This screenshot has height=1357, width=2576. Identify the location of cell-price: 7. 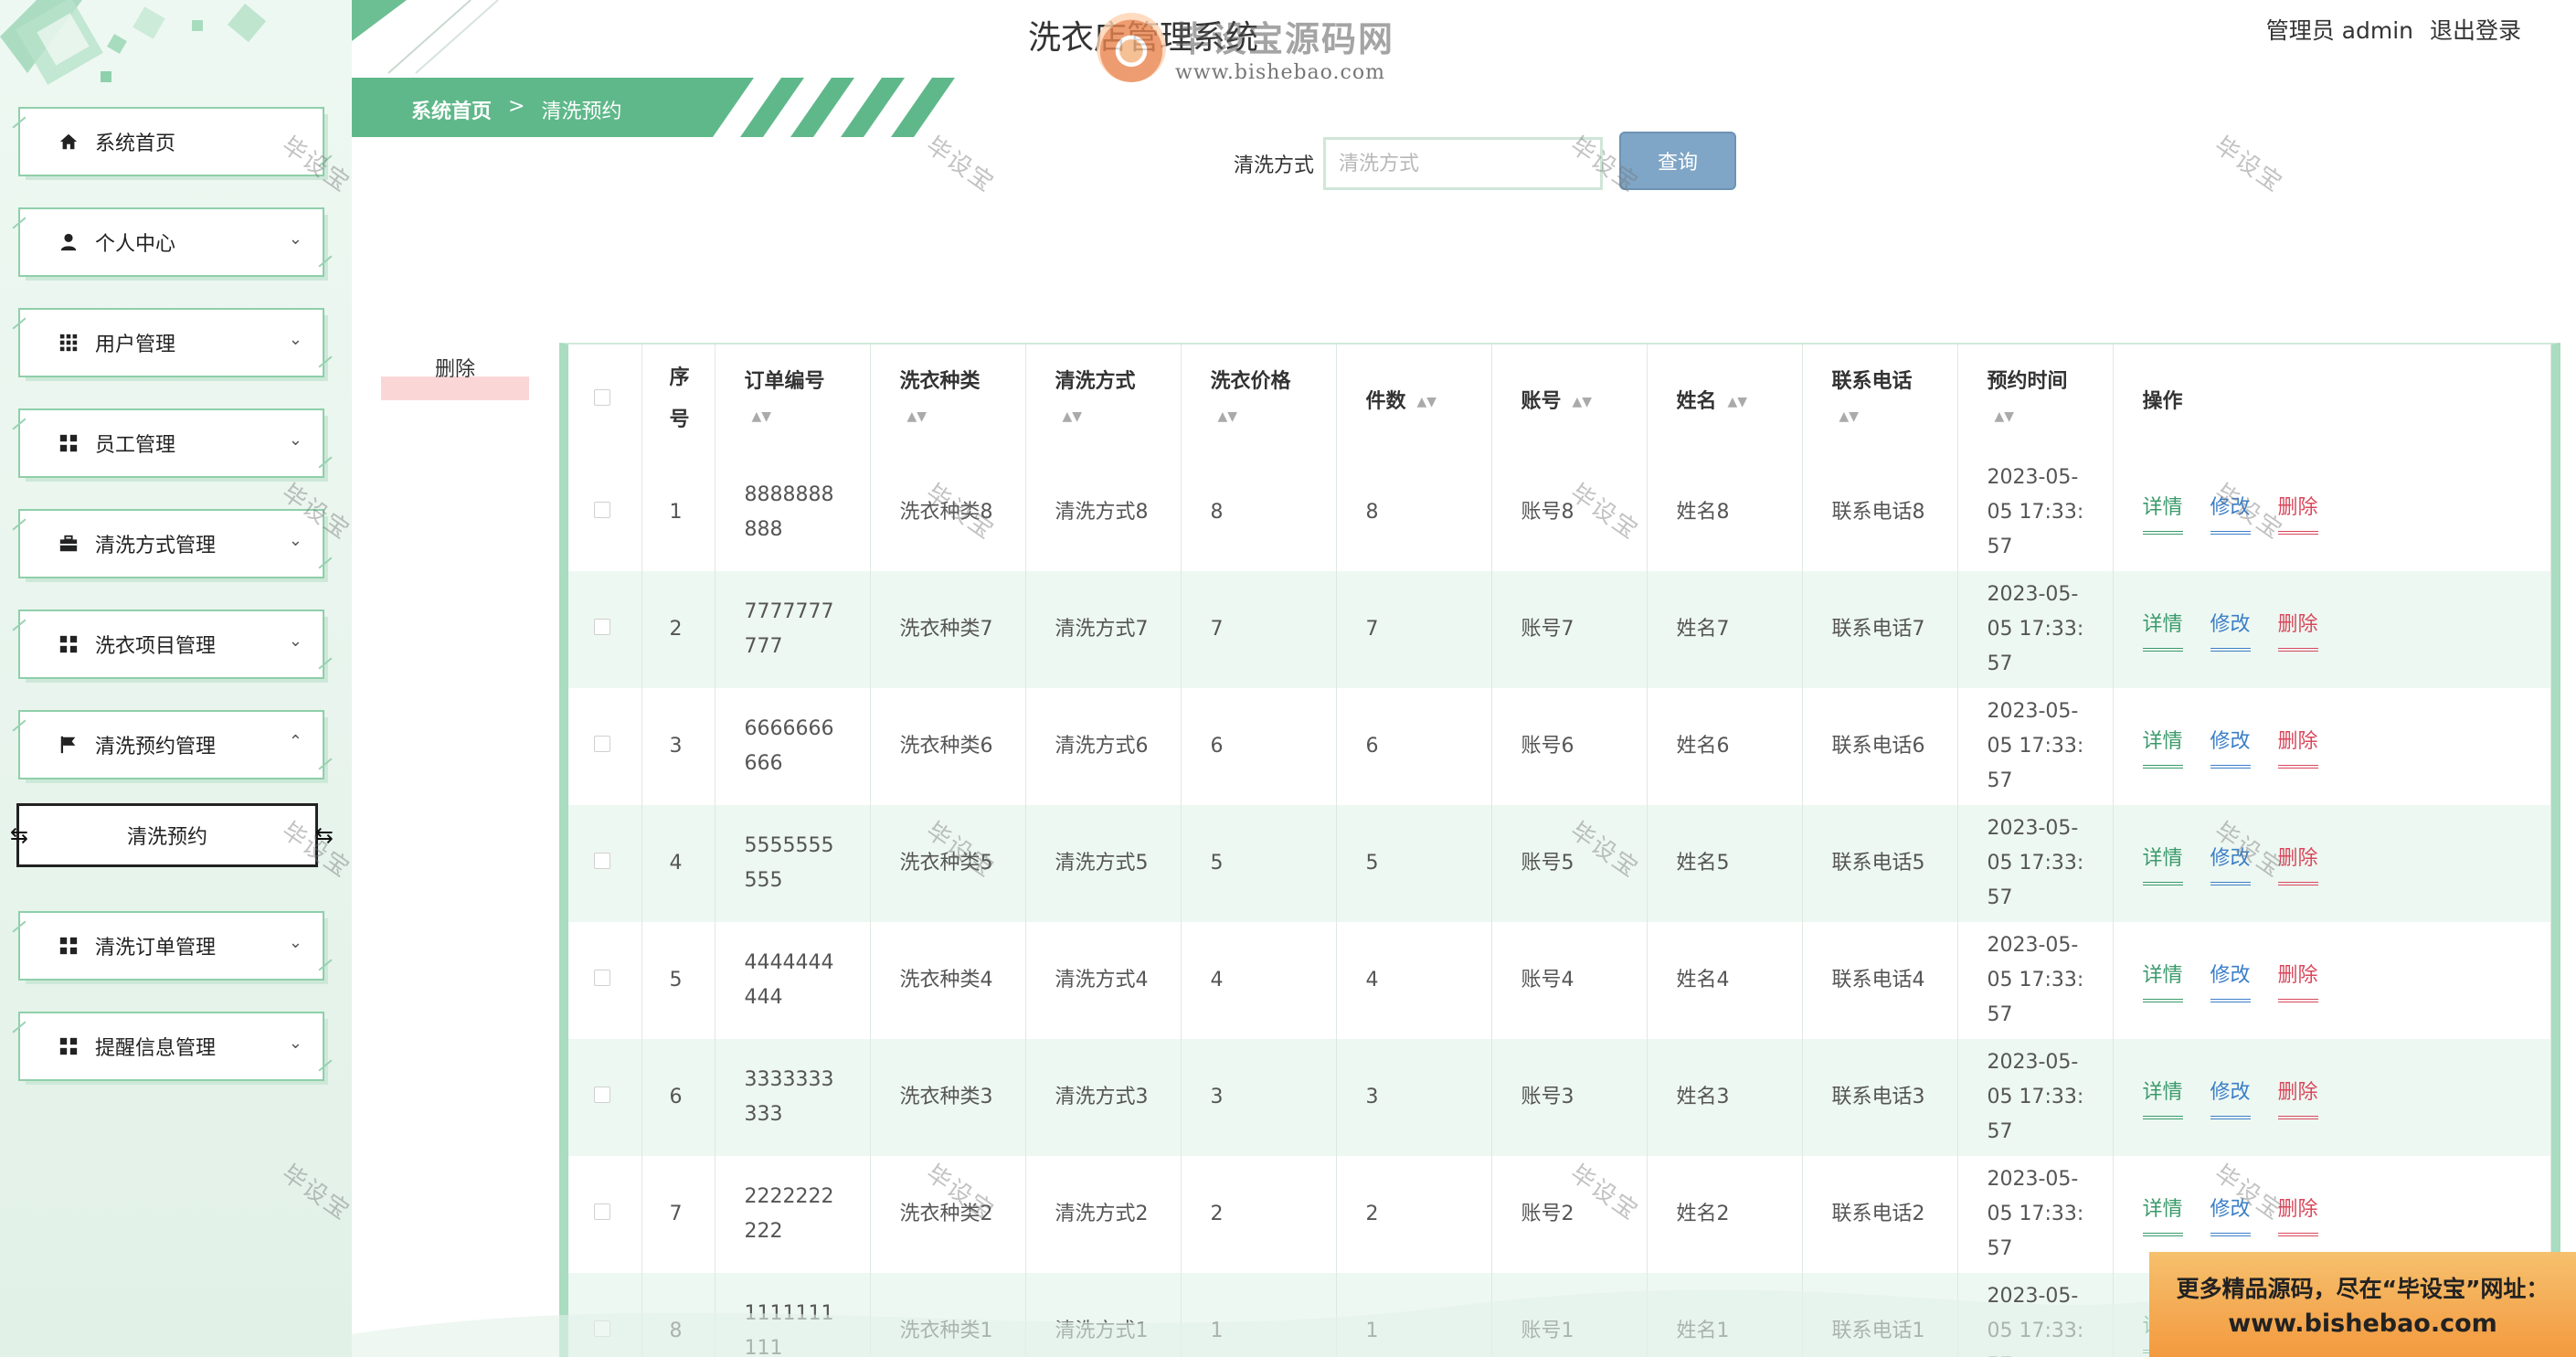
(1217, 630).